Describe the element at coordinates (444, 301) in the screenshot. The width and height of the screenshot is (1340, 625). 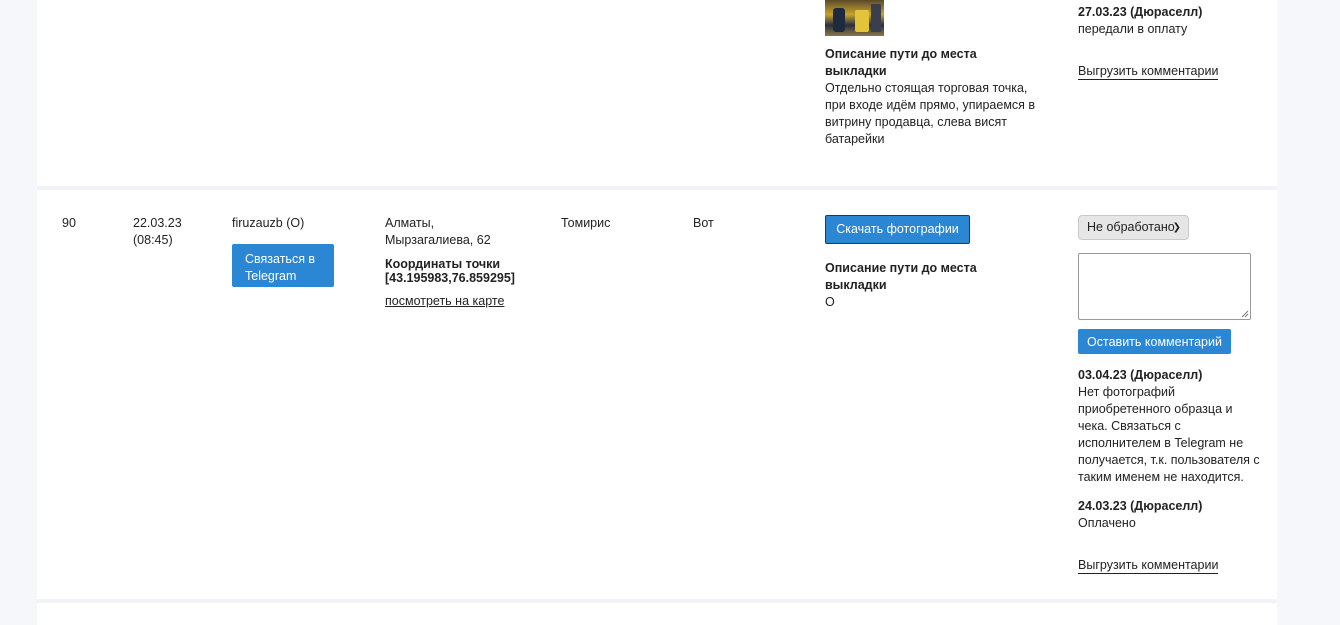
I see `view-on-map-link: посмотреть на карте` at that location.